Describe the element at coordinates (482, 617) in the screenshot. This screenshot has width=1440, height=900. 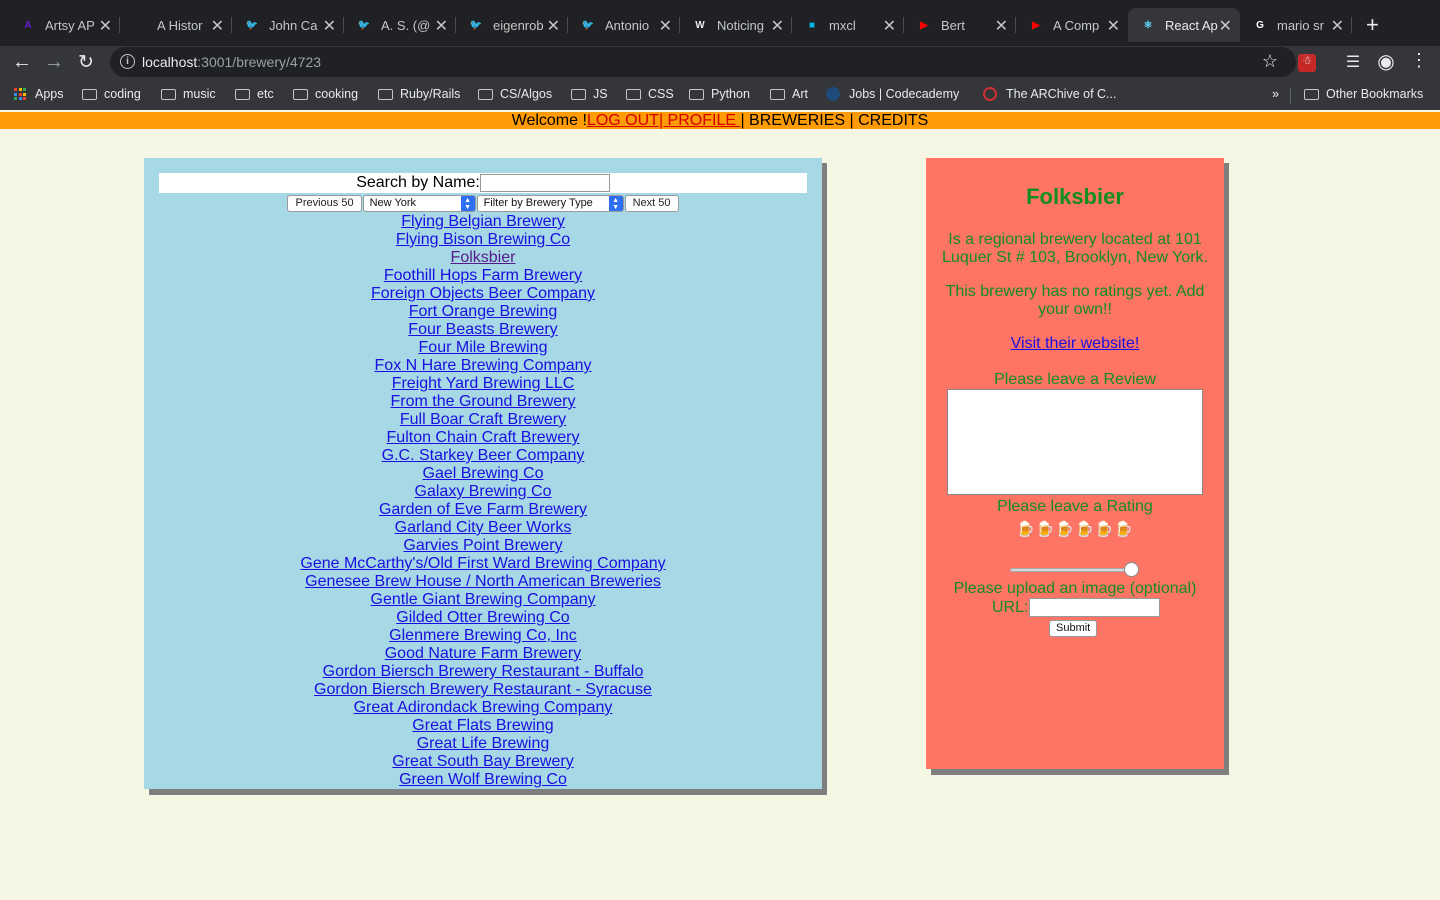
I see `brewery-link: Gilded Otter Brewing Co` at that location.